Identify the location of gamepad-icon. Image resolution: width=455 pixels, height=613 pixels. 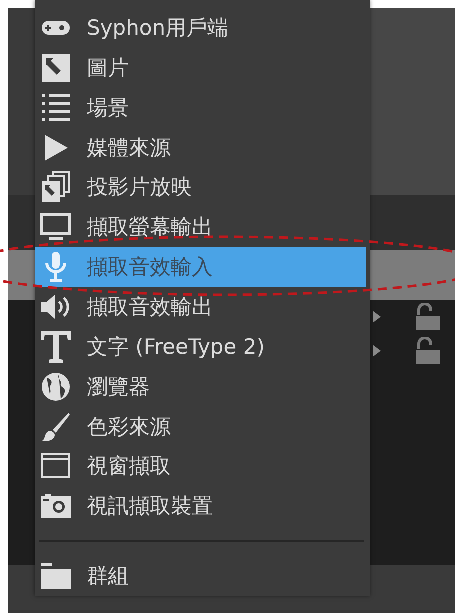
(56, 28).